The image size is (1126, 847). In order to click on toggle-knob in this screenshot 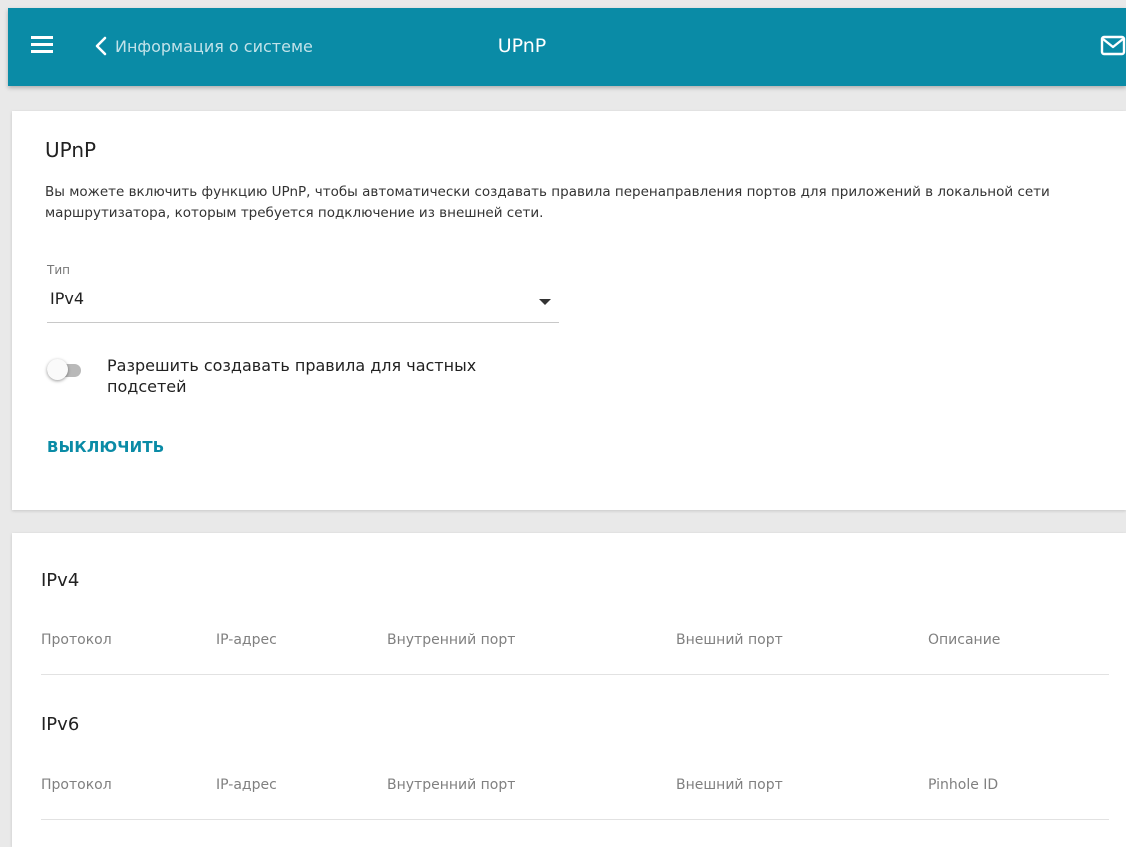, I will do `click(57, 369)`.